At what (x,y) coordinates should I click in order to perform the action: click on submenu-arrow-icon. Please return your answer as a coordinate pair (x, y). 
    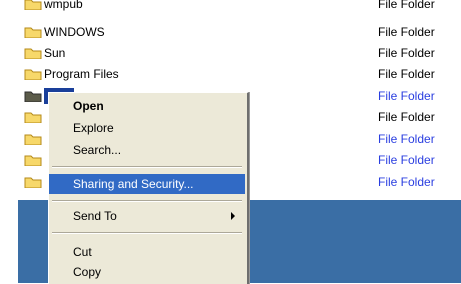
    Looking at the image, I should click on (233, 216).